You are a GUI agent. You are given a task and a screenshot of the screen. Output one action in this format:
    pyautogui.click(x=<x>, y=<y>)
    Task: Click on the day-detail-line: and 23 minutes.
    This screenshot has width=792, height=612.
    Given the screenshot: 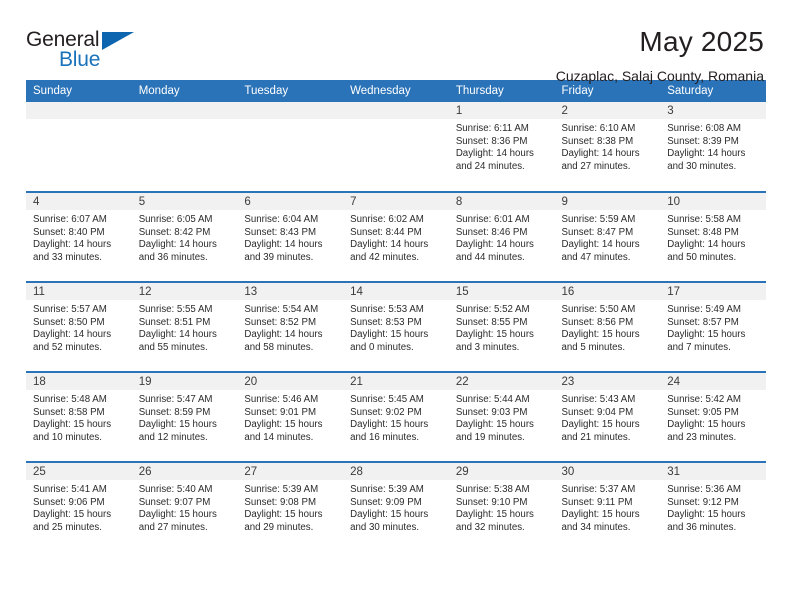 What is the action you would take?
    pyautogui.click(x=702, y=437)
    